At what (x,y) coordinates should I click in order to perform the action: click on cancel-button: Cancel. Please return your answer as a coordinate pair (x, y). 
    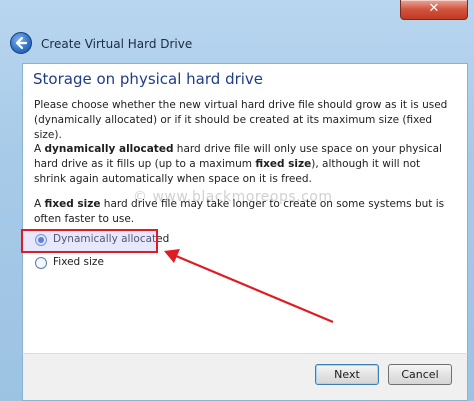
    Looking at the image, I should click on (420, 374).